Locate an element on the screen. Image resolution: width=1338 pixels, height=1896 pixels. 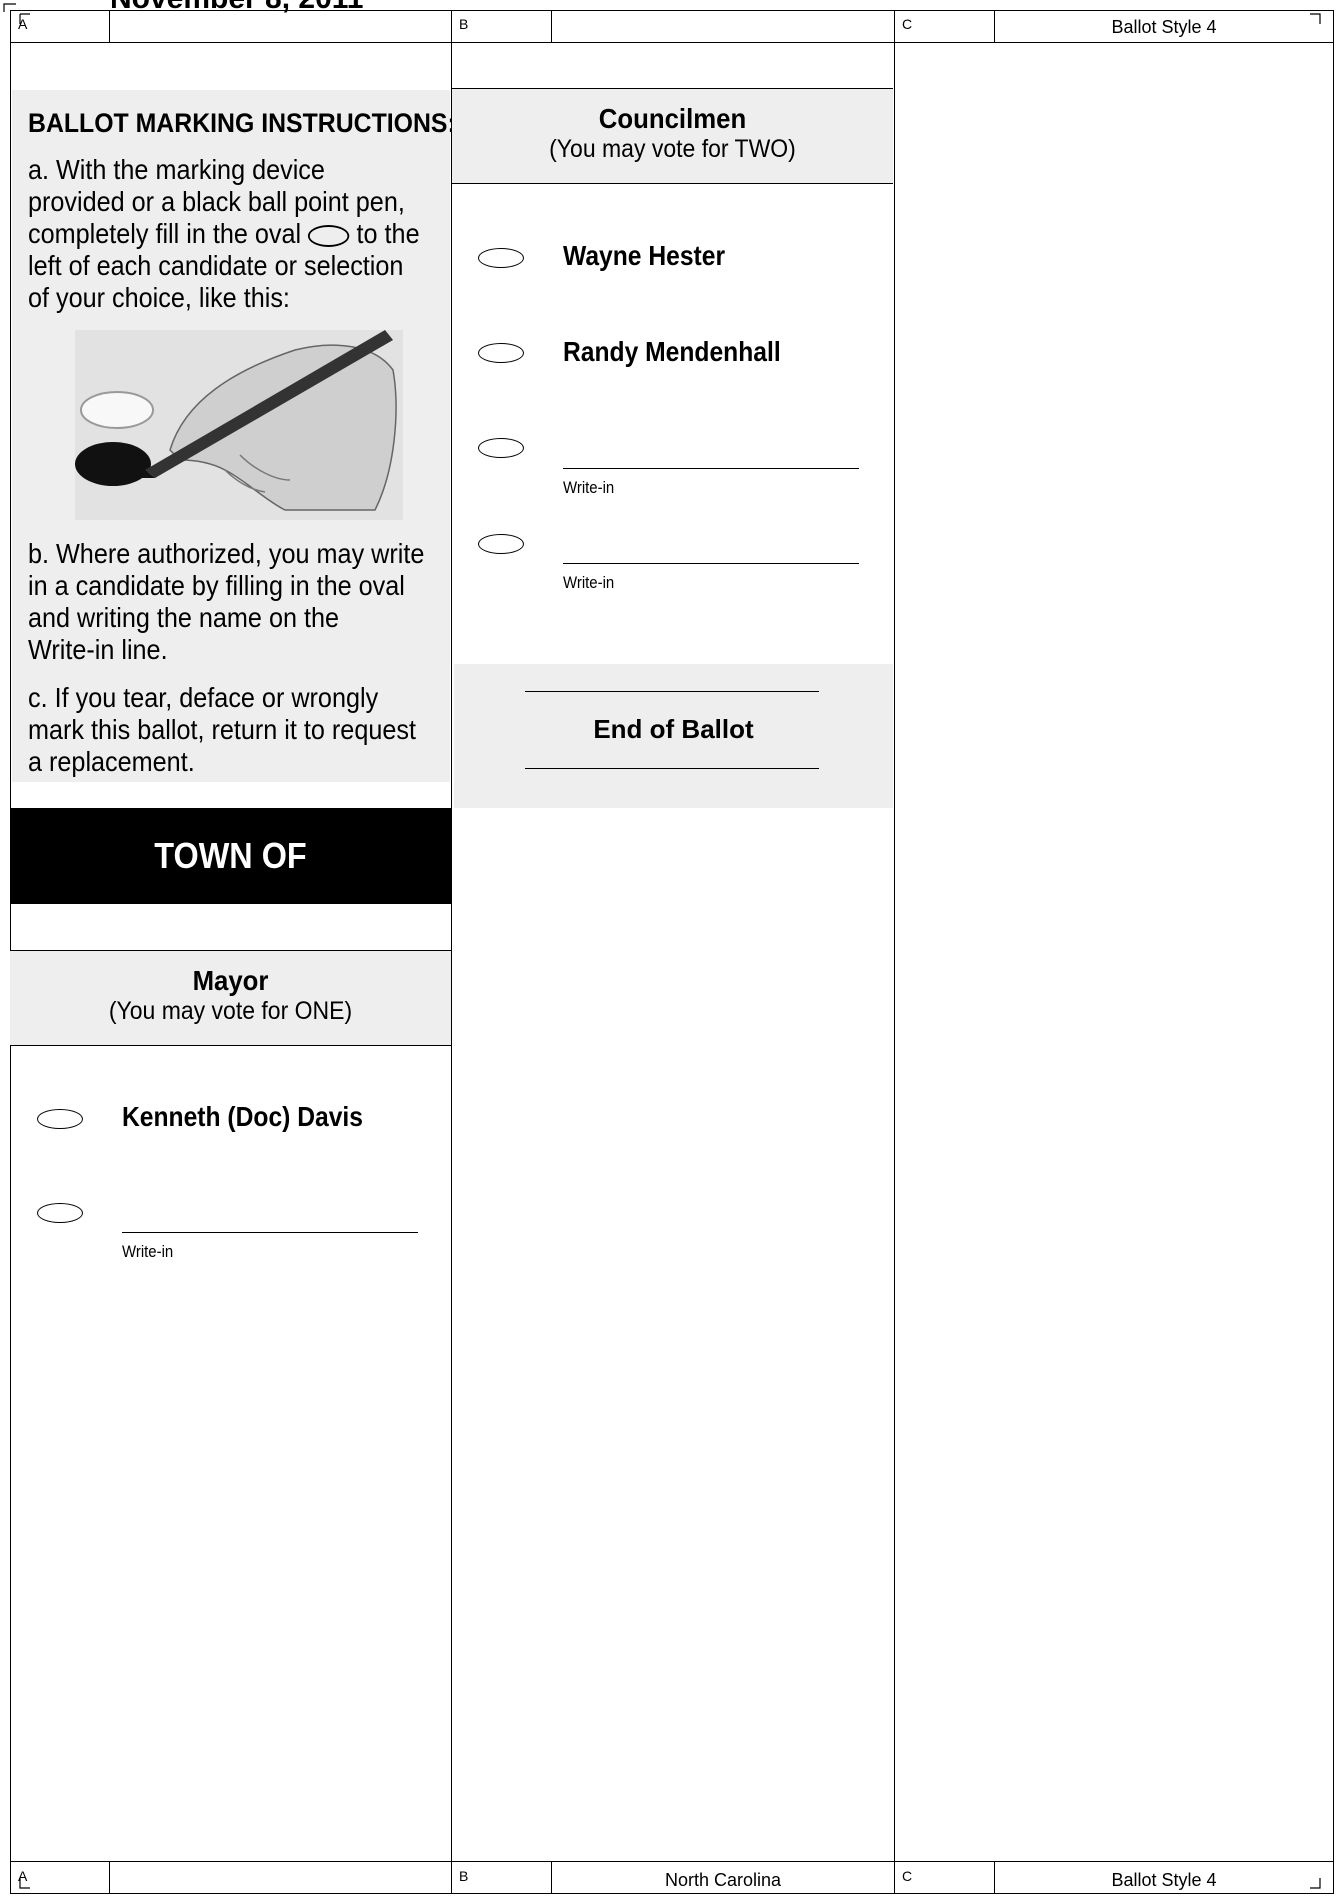
oval-example-icon is located at coordinates (329, 235).